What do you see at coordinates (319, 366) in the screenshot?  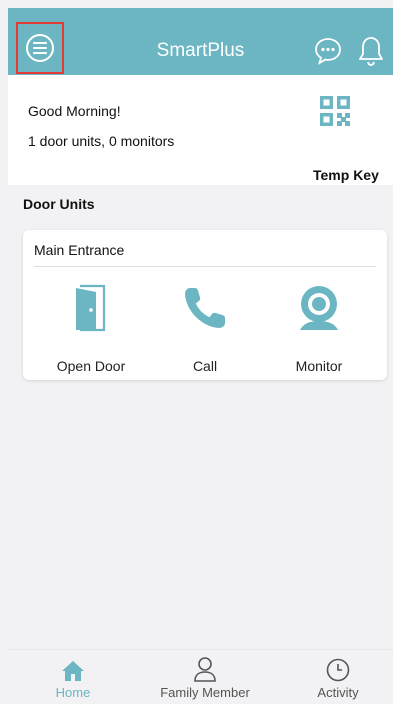 I see `monitor-label: Monitor` at bounding box center [319, 366].